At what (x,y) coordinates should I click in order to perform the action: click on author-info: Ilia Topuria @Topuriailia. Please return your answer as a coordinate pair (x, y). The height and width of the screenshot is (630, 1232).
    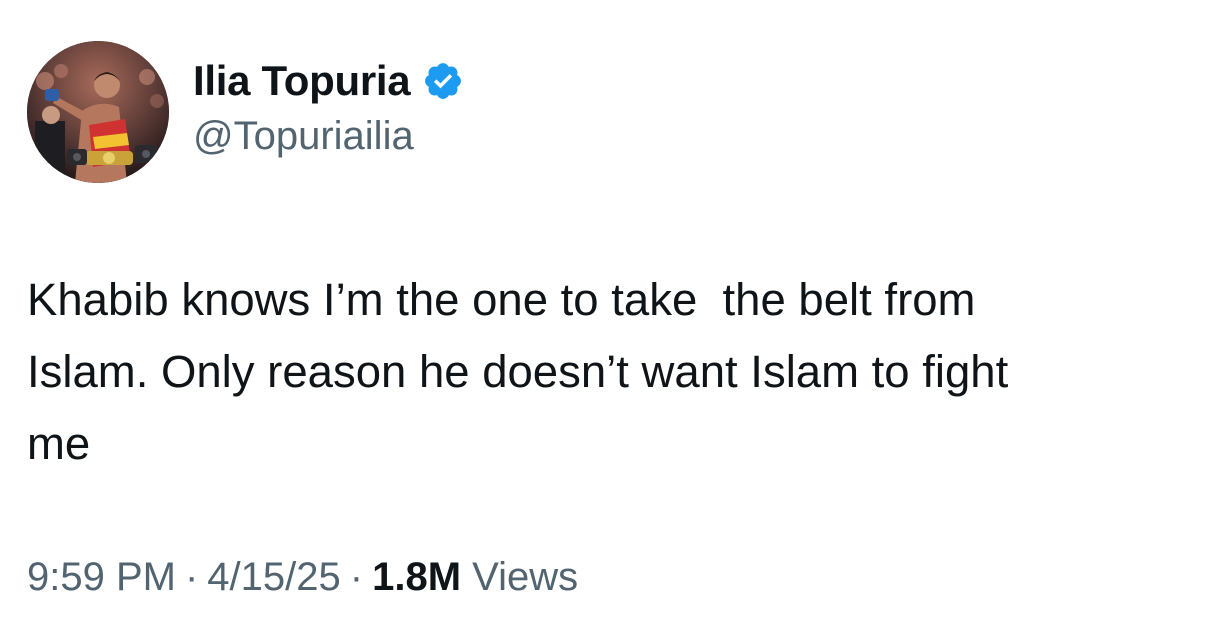
    Looking at the image, I should click on (328, 105).